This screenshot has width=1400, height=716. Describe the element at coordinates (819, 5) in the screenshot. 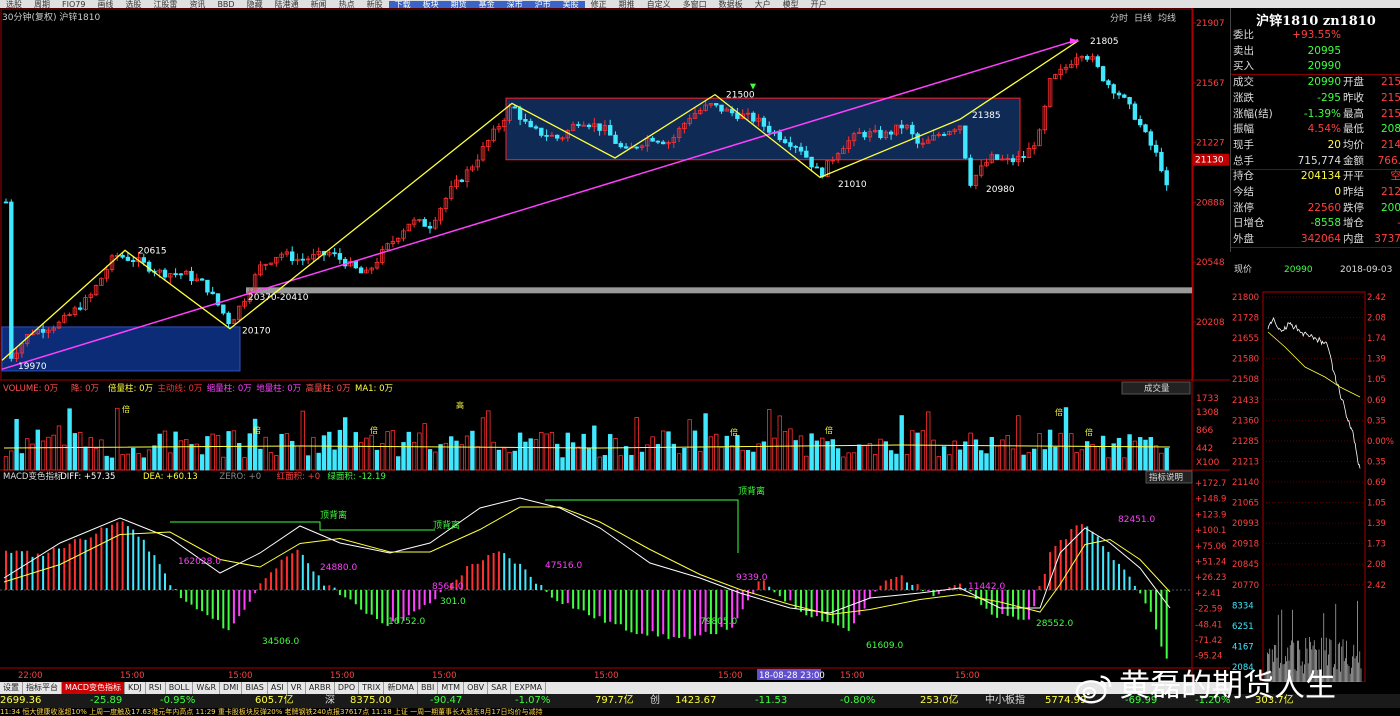

I see `toolbar-item: 开户` at that location.